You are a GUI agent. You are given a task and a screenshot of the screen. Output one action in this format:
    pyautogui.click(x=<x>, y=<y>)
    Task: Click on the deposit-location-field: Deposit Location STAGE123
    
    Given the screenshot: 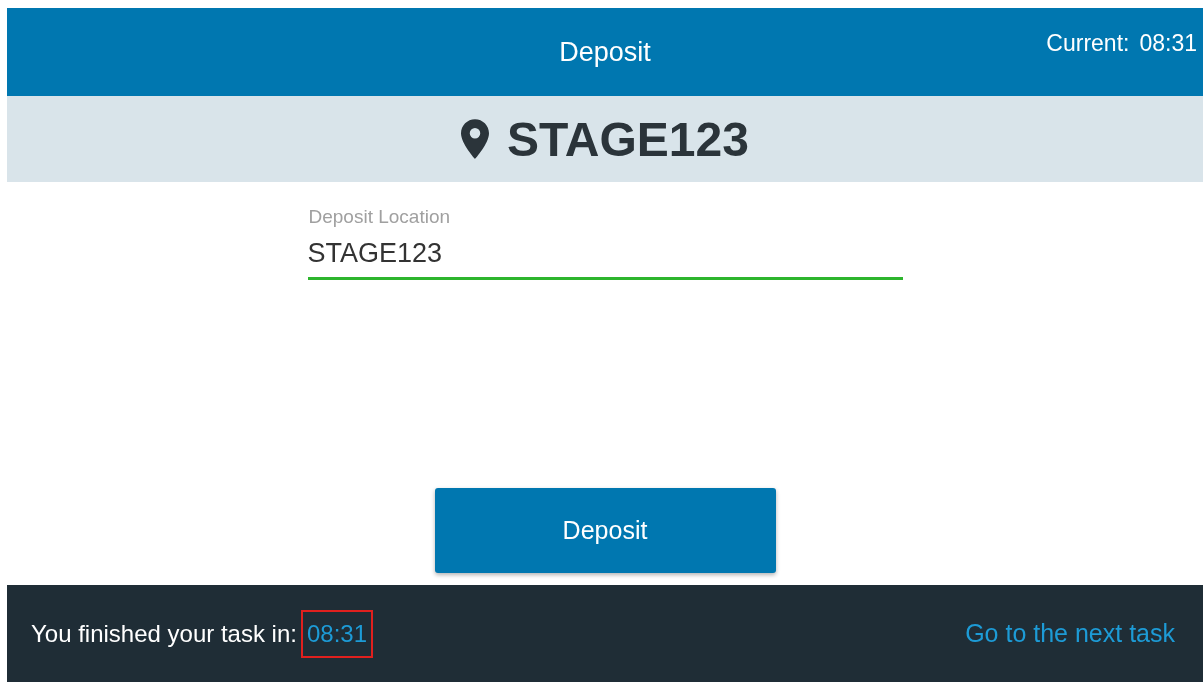 What is the action you would take?
    pyautogui.click(x=605, y=243)
    